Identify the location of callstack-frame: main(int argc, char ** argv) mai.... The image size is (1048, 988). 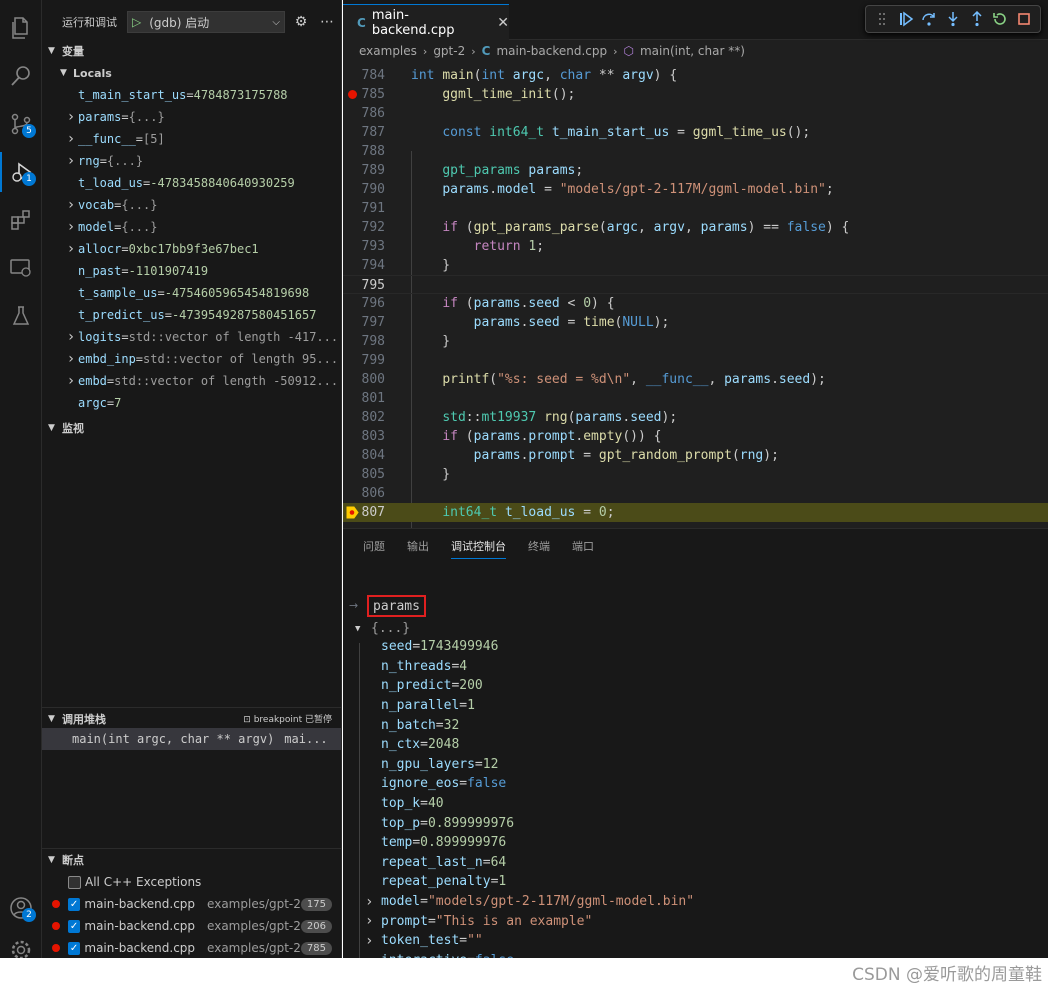
(191, 739).